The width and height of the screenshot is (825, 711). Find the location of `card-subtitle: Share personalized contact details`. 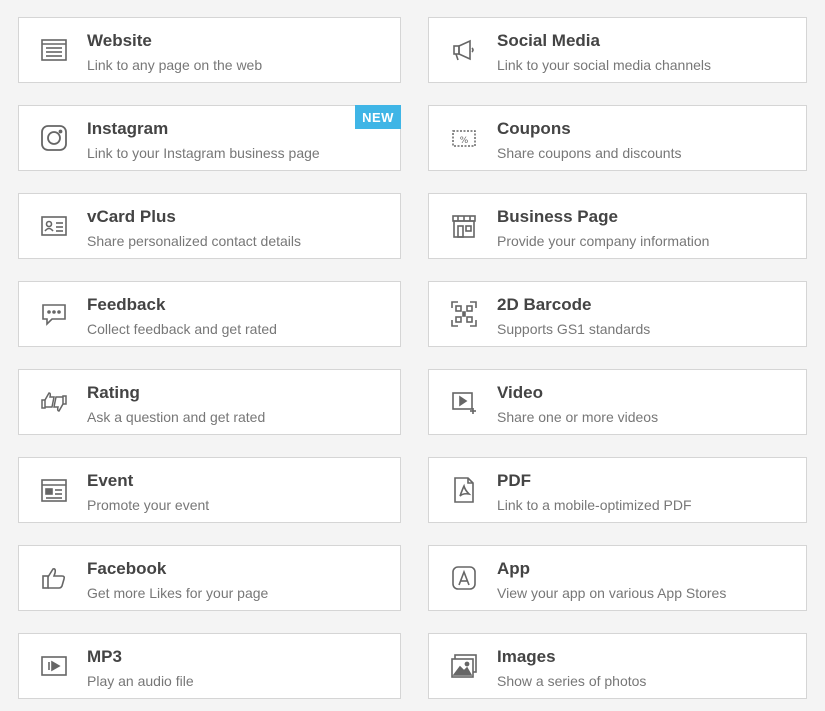

card-subtitle: Share personalized contact details is located at coordinates (194, 241).